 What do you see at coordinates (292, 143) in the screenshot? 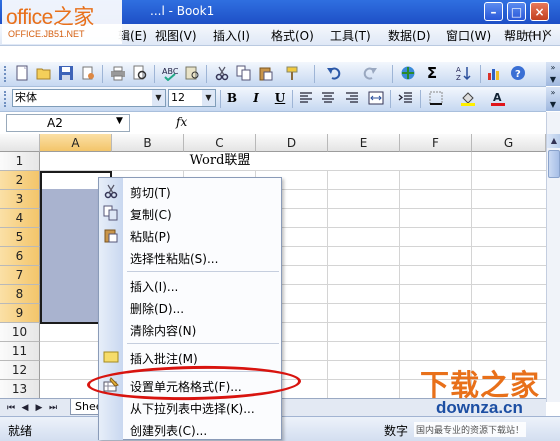
I see `column-header-d: D` at bounding box center [292, 143].